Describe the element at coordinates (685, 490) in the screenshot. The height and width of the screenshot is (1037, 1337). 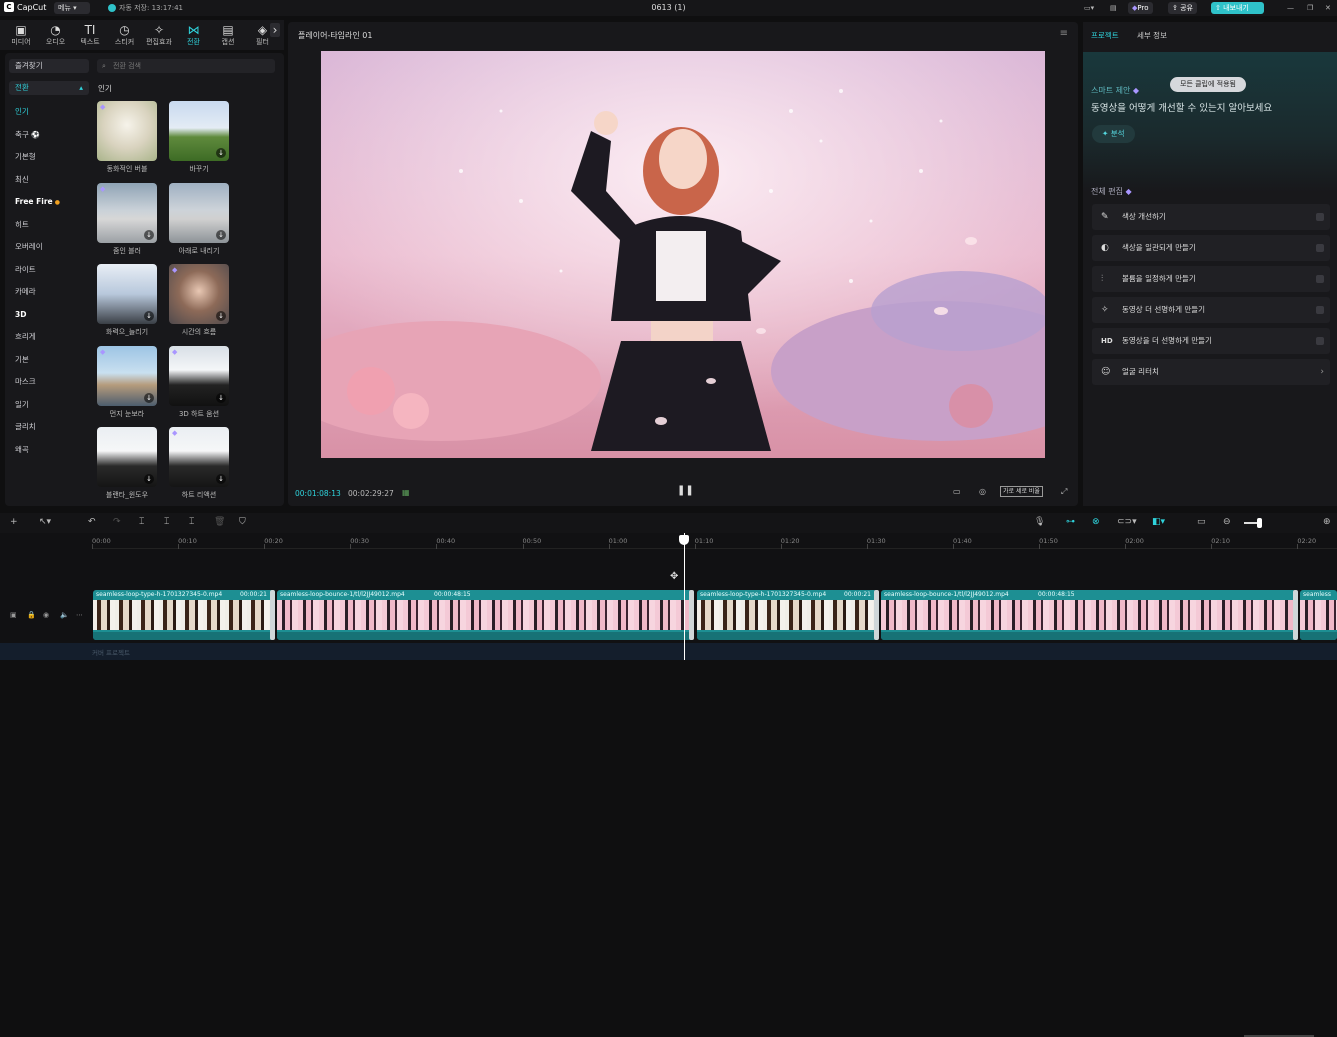
I see `pause-button: ❚❚` at that location.